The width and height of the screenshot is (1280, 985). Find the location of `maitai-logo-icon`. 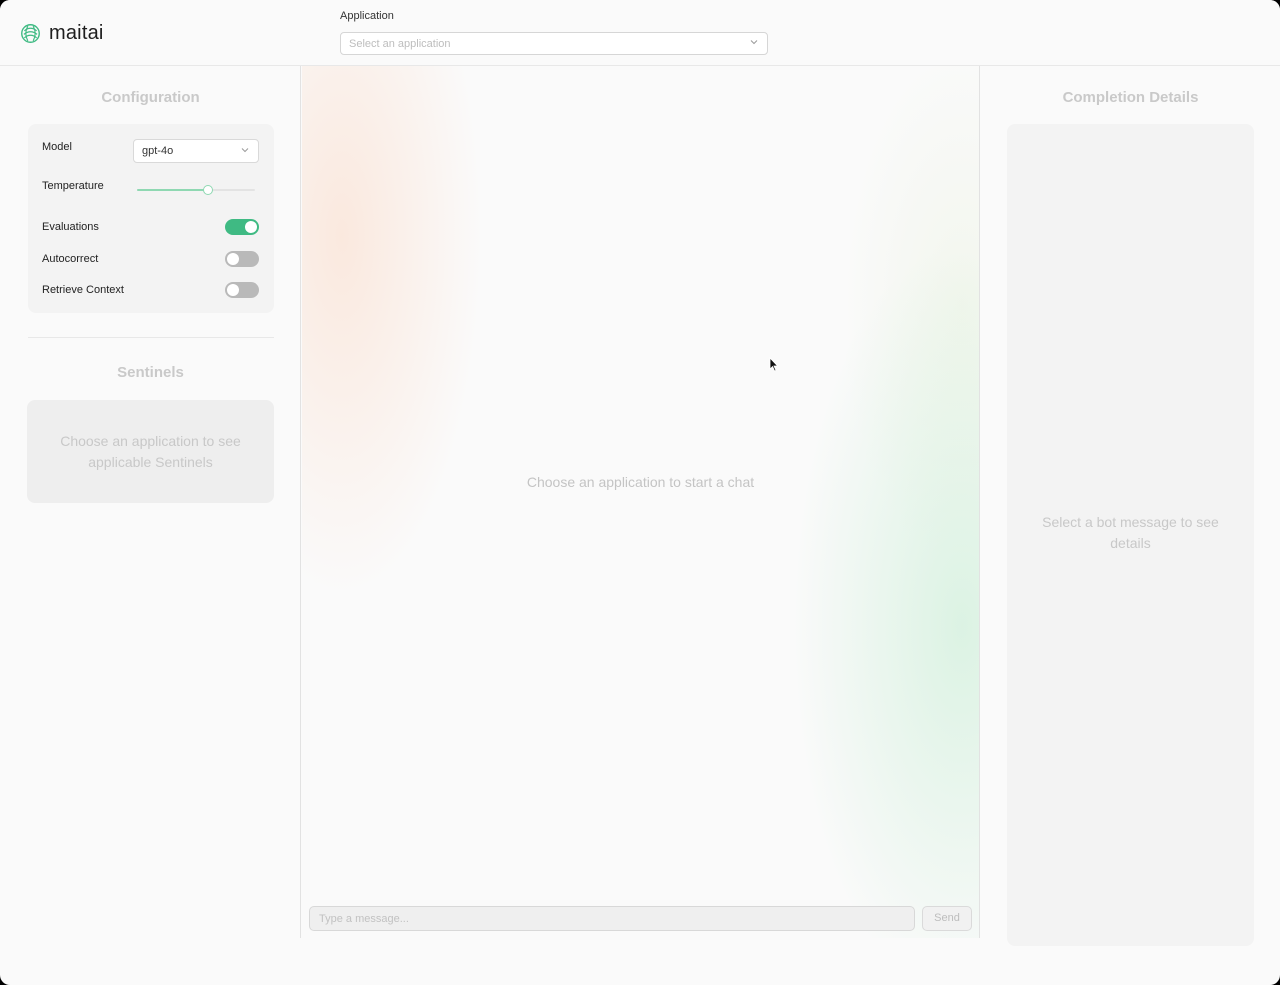

maitai-logo-icon is located at coordinates (30, 33).